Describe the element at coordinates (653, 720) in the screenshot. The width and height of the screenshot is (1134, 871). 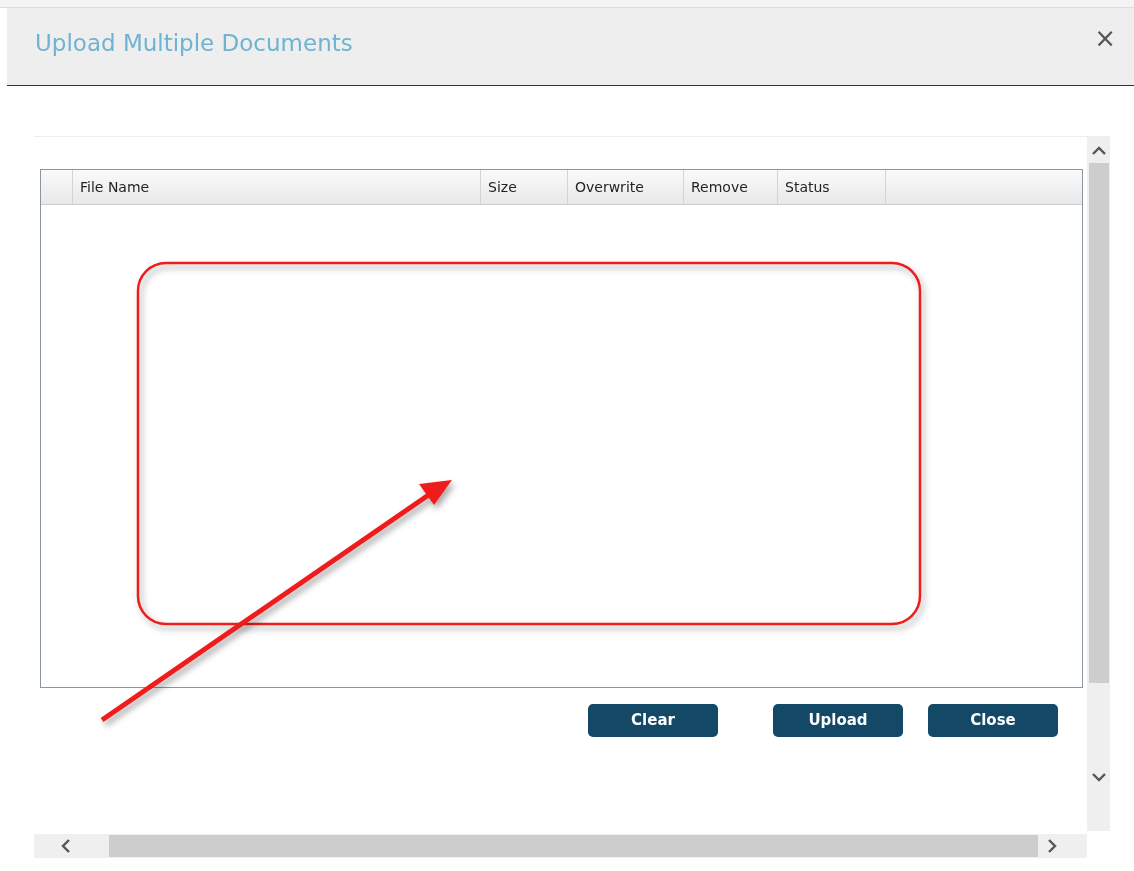
I see `clear-button: Clear` at that location.